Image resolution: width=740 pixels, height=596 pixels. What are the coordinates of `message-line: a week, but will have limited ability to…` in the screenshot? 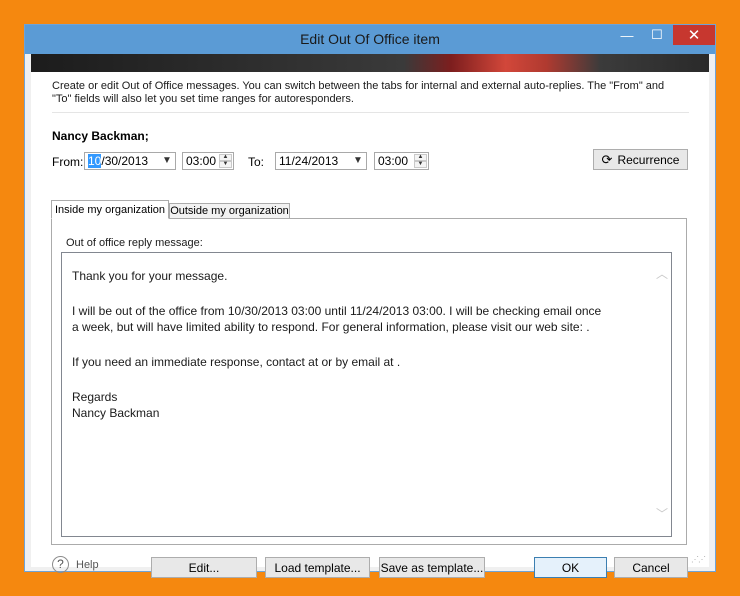 It's located at (331, 327).